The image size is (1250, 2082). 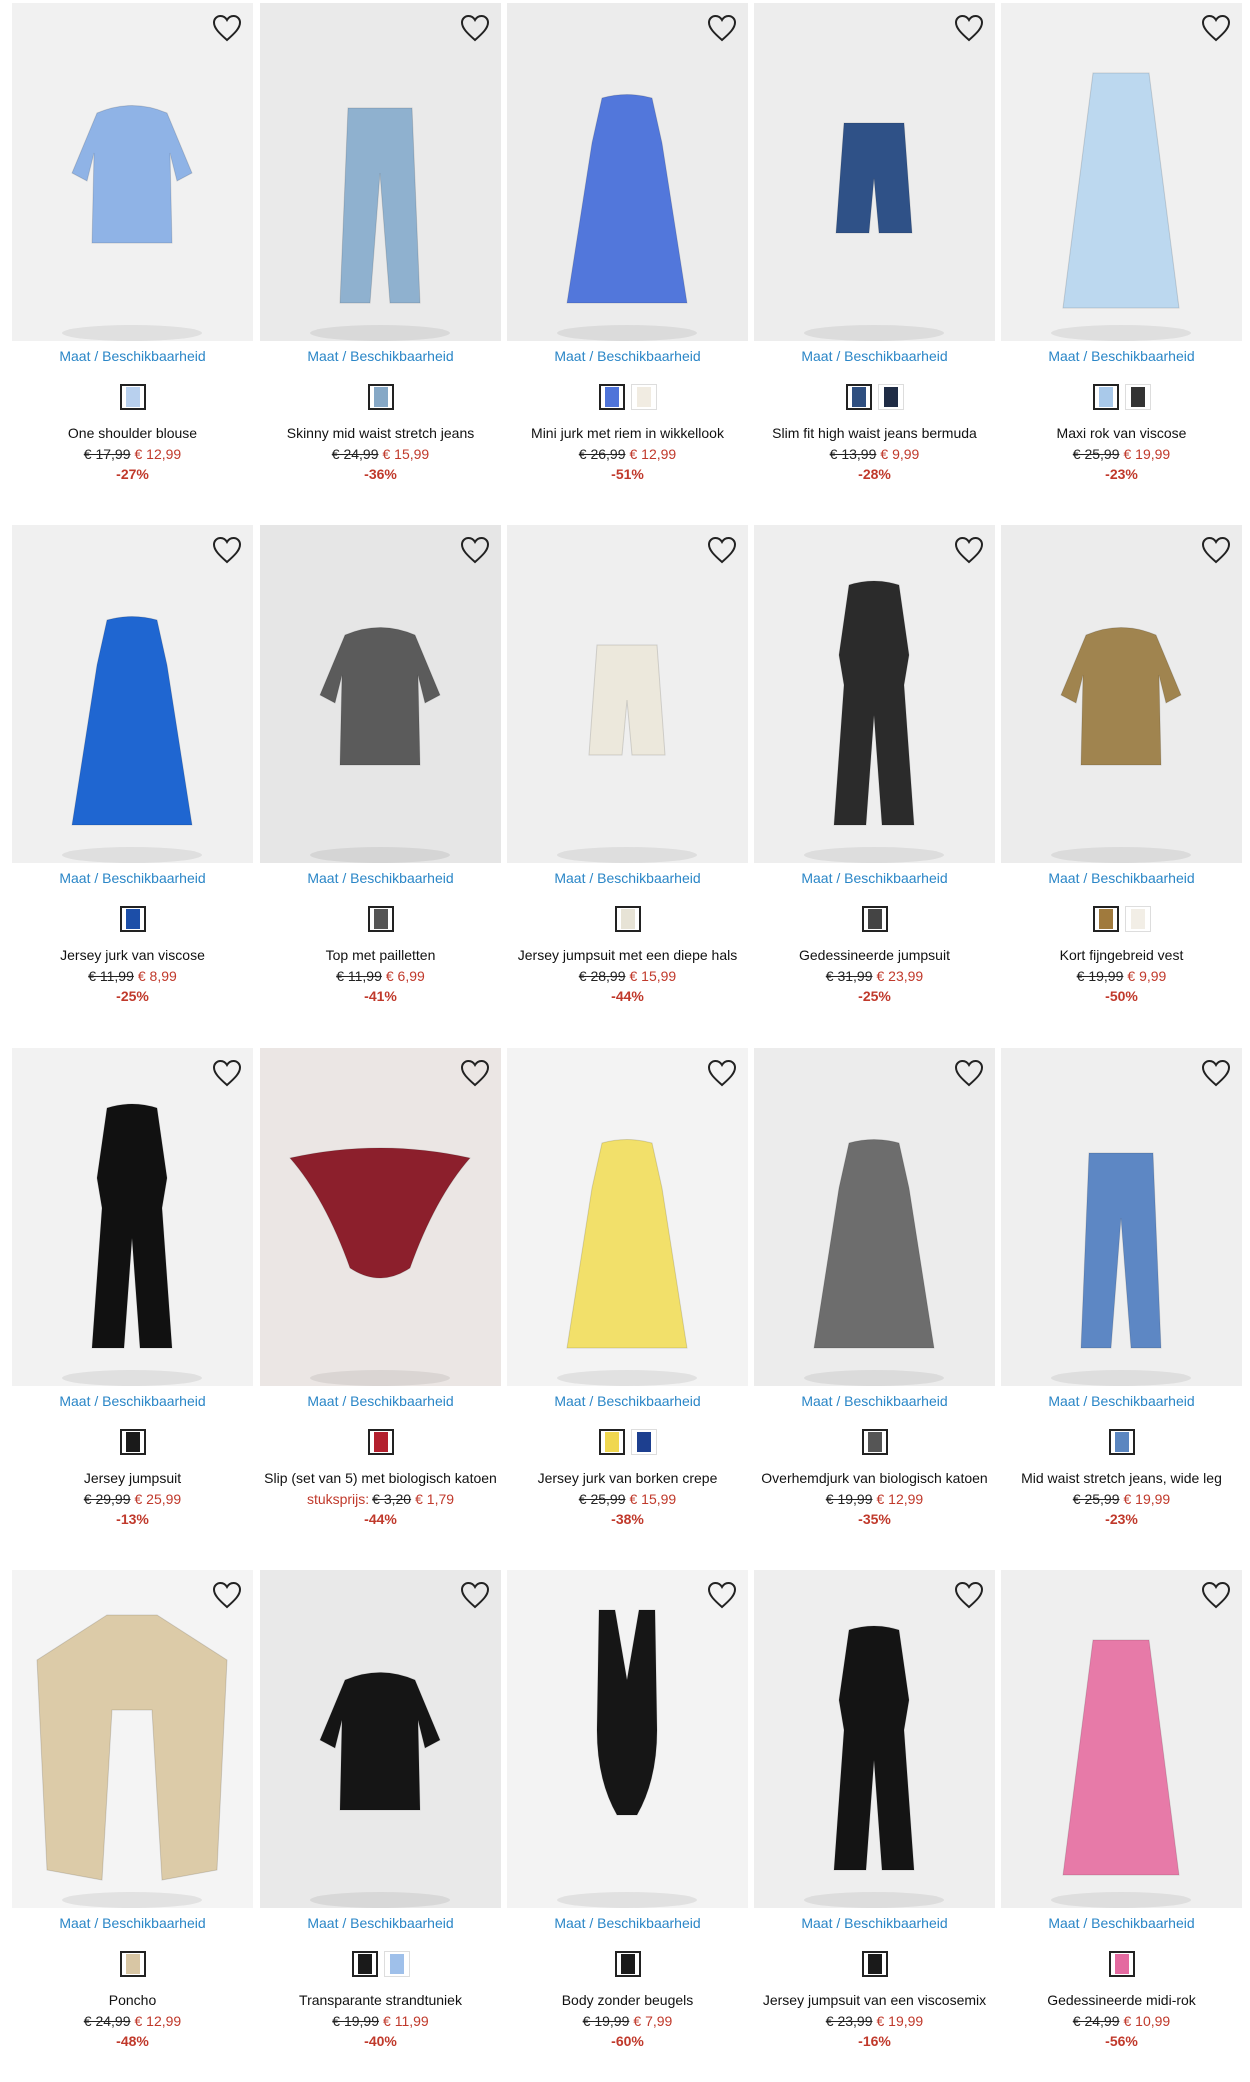 I want to click on product-name: Slip (set van 5) met biologisch katoen, so click(x=380, y=1478).